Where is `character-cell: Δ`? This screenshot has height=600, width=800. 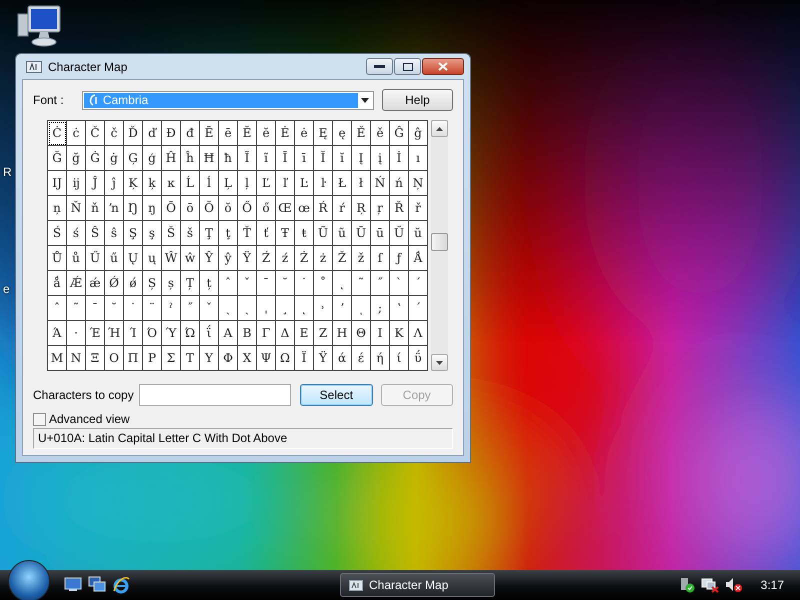 character-cell: Δ is located at coordinates (285, 333).